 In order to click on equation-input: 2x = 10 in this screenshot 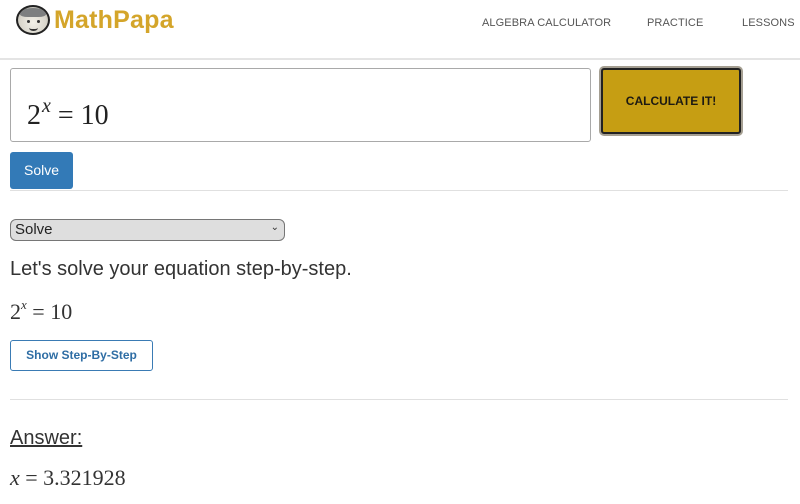, I will do `click(300, 105)`.